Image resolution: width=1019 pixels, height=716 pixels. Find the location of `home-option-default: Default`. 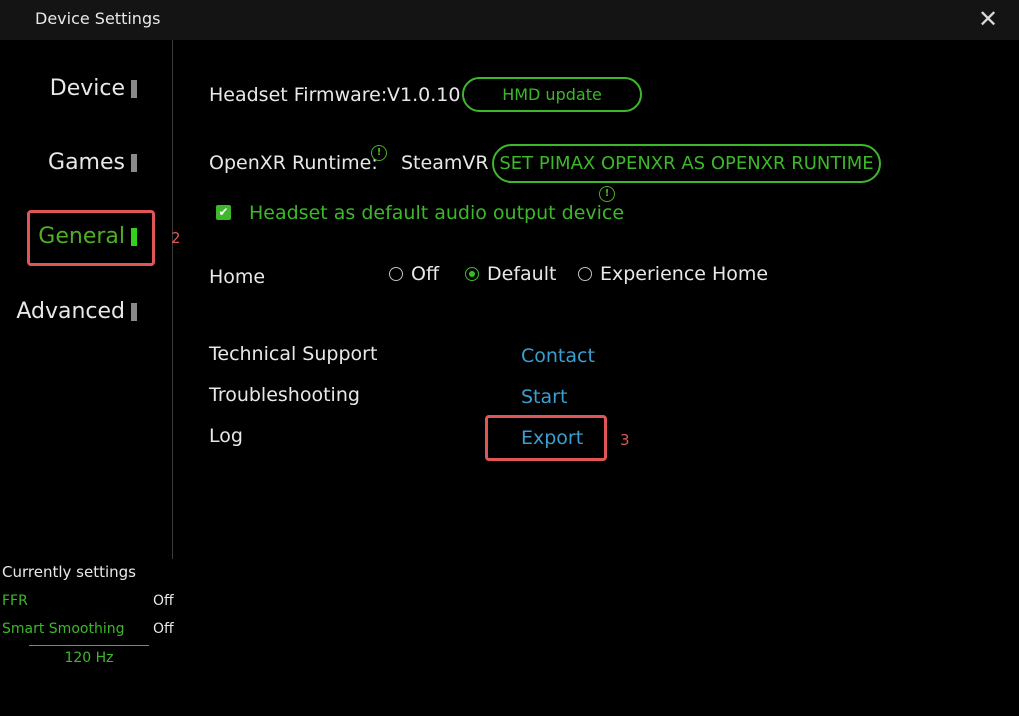

home-option-default: Default is located at coordinates (510, 274).